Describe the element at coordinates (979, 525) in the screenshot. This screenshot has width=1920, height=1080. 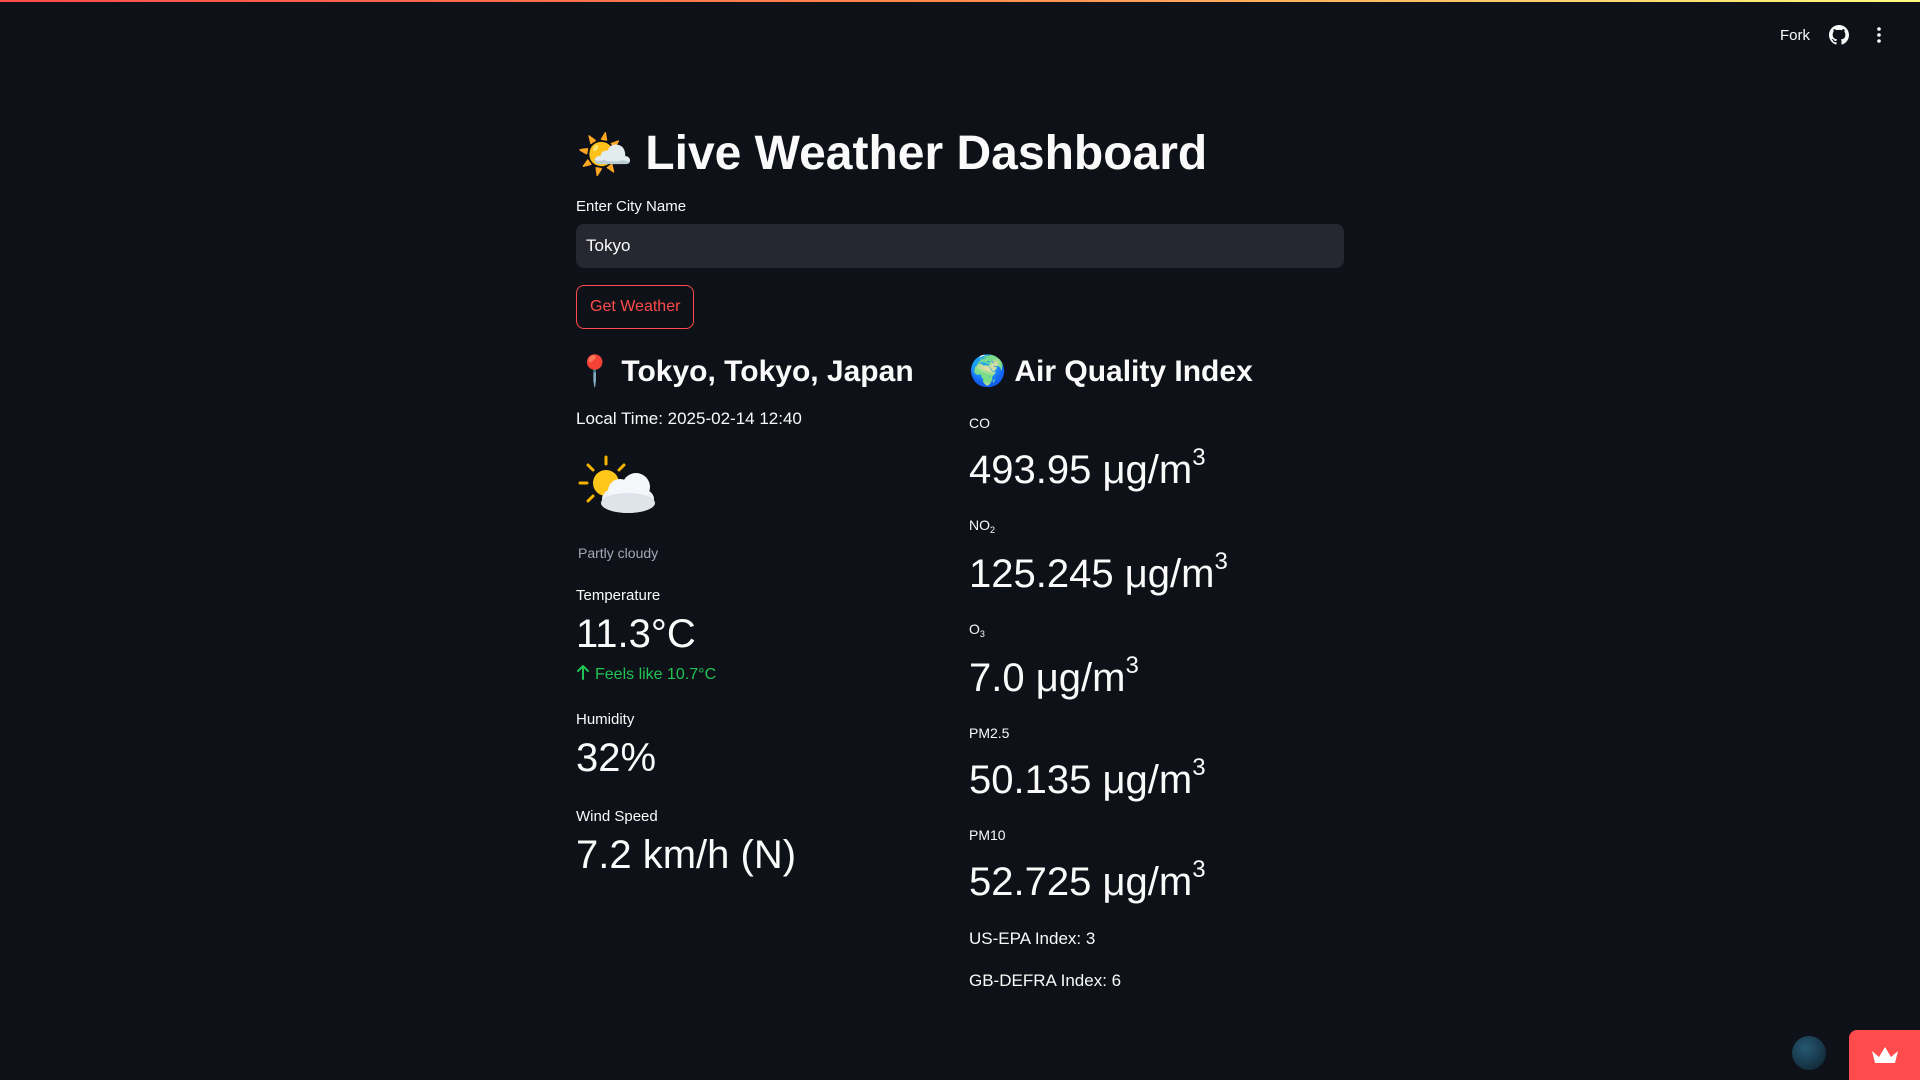
I see `aq-metric-label-base: NO` at that location.